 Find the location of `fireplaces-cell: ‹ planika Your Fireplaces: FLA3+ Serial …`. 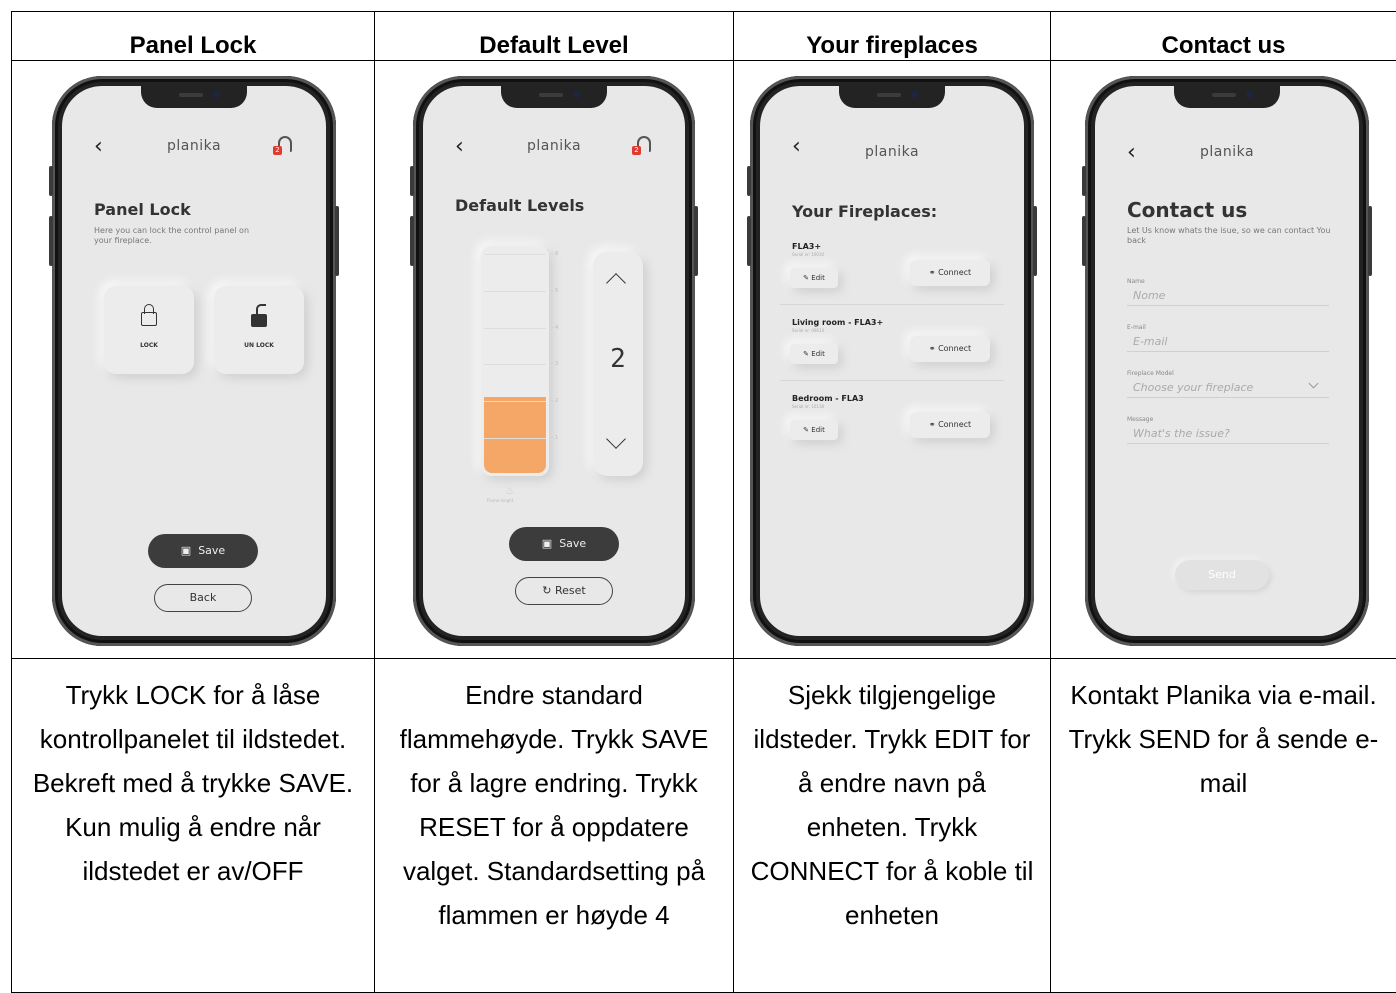

fireplaces-cell: ‹ planika Your Fireplaces: FLA3+ Serial … is located at coordinates (892, 360).